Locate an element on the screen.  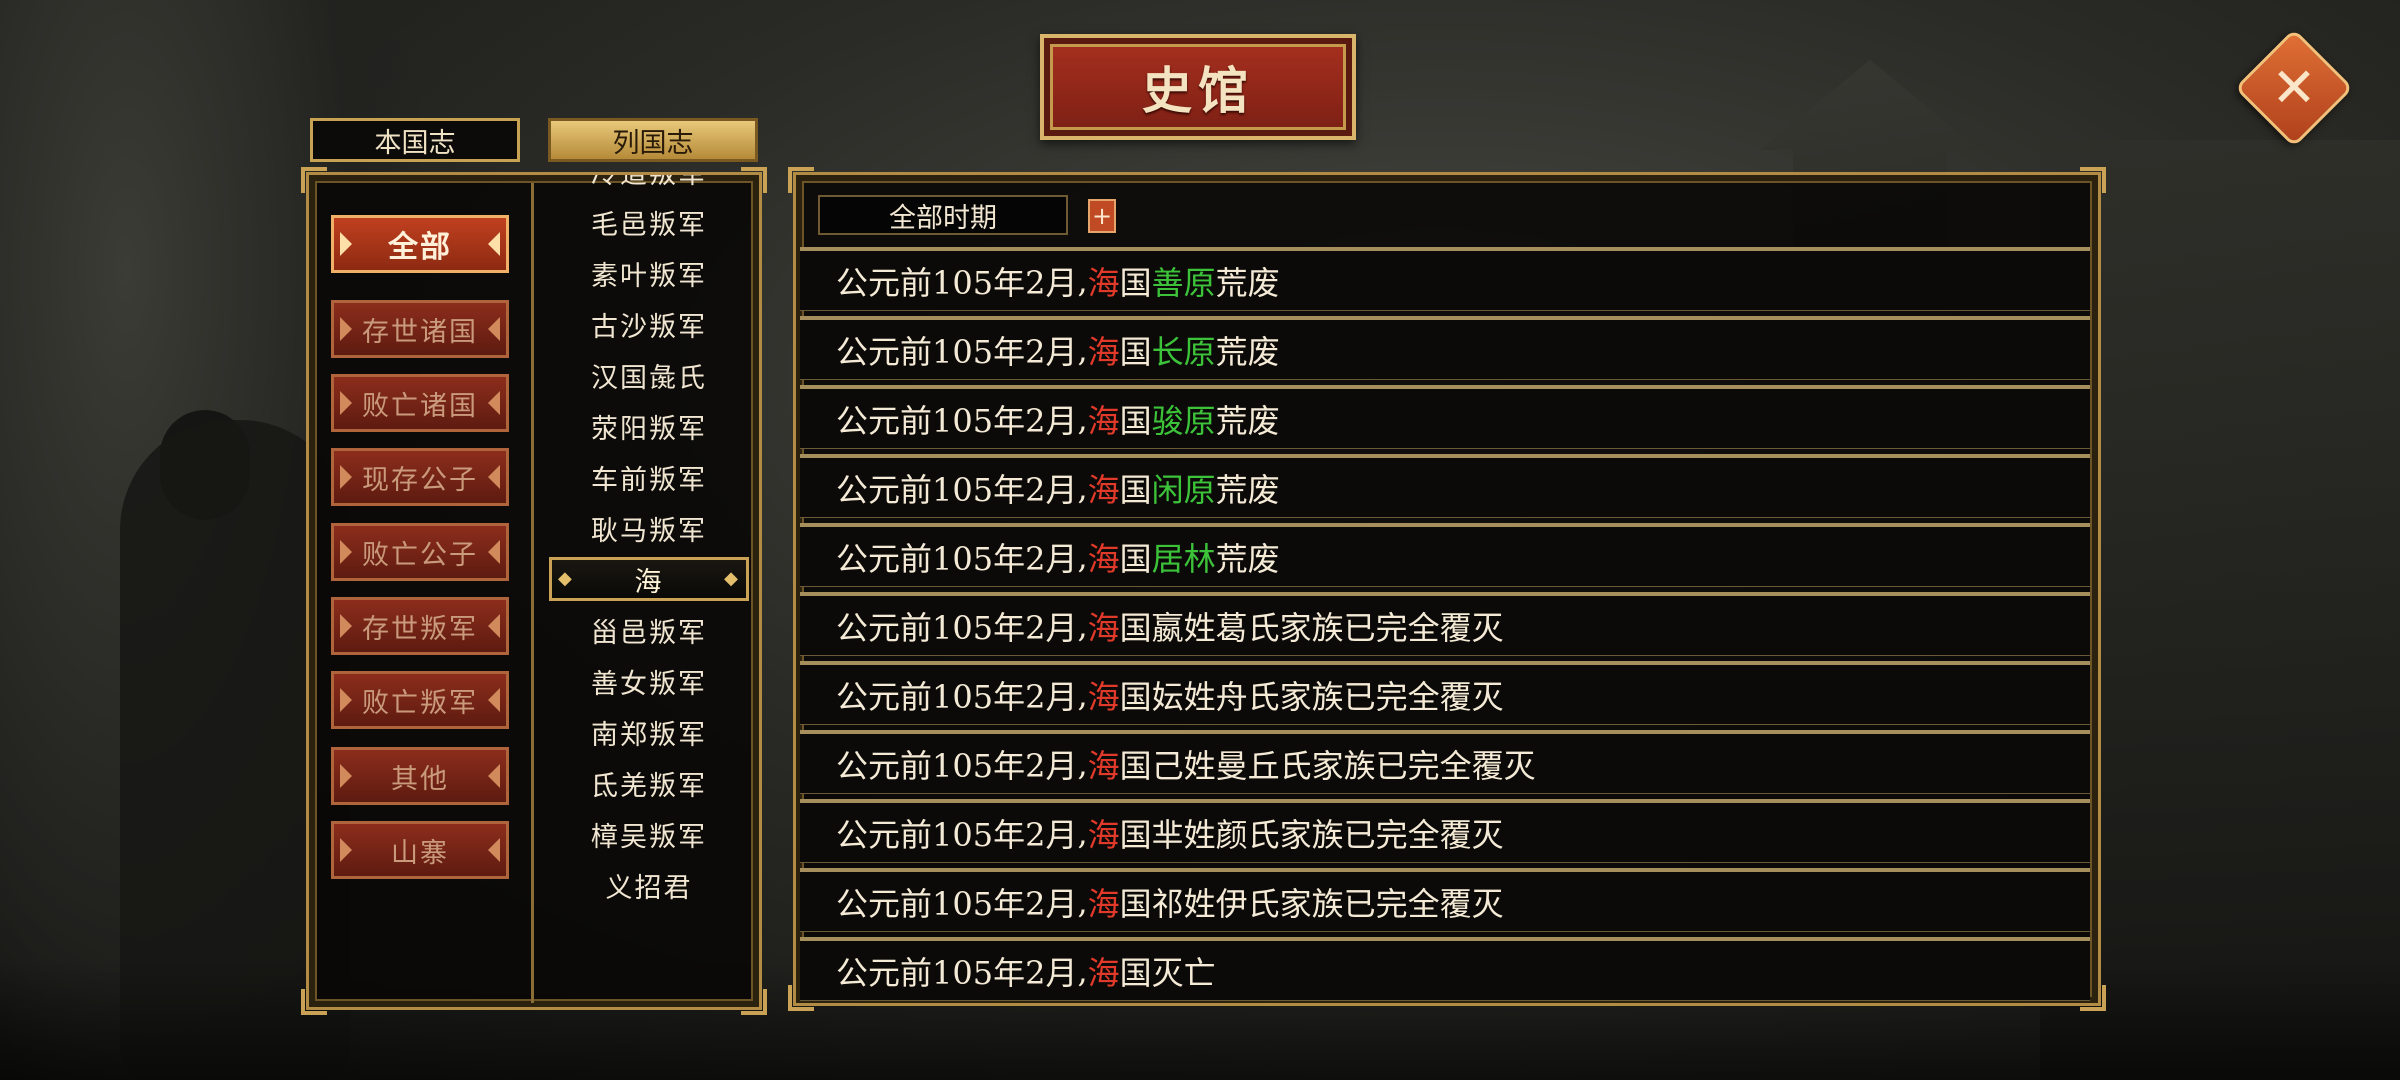
page-title: 史馆 is located at coordinates (1198, 90).